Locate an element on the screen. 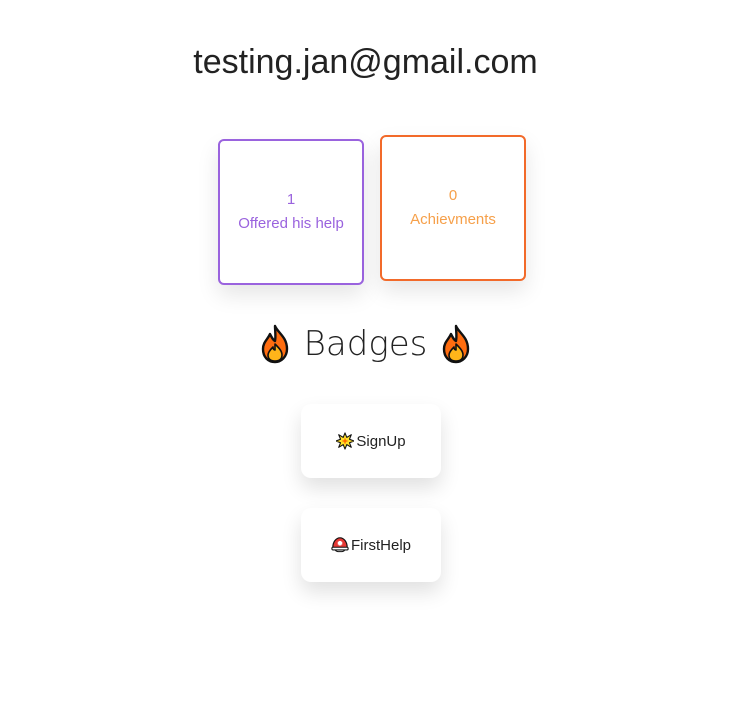 This screenshot has height=728, width=731. badges-heading: Badges is located at coordinates (365, 344).